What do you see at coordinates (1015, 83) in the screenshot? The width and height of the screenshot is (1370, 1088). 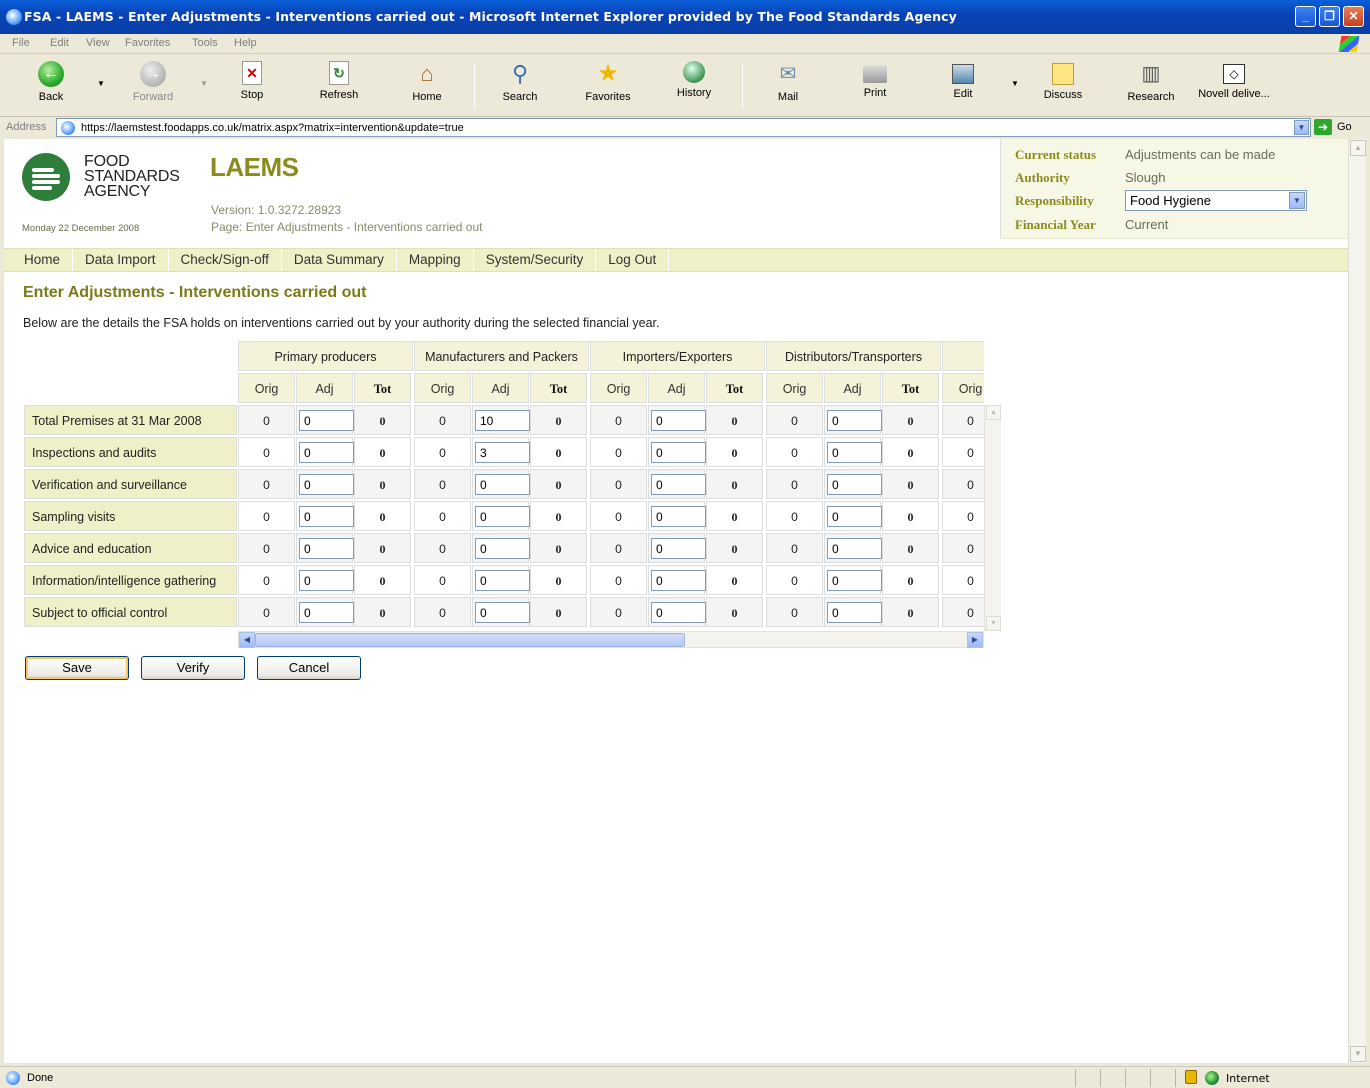 I see `edit-dropdown-icon: ▼` at bounding box center [1015, 83].